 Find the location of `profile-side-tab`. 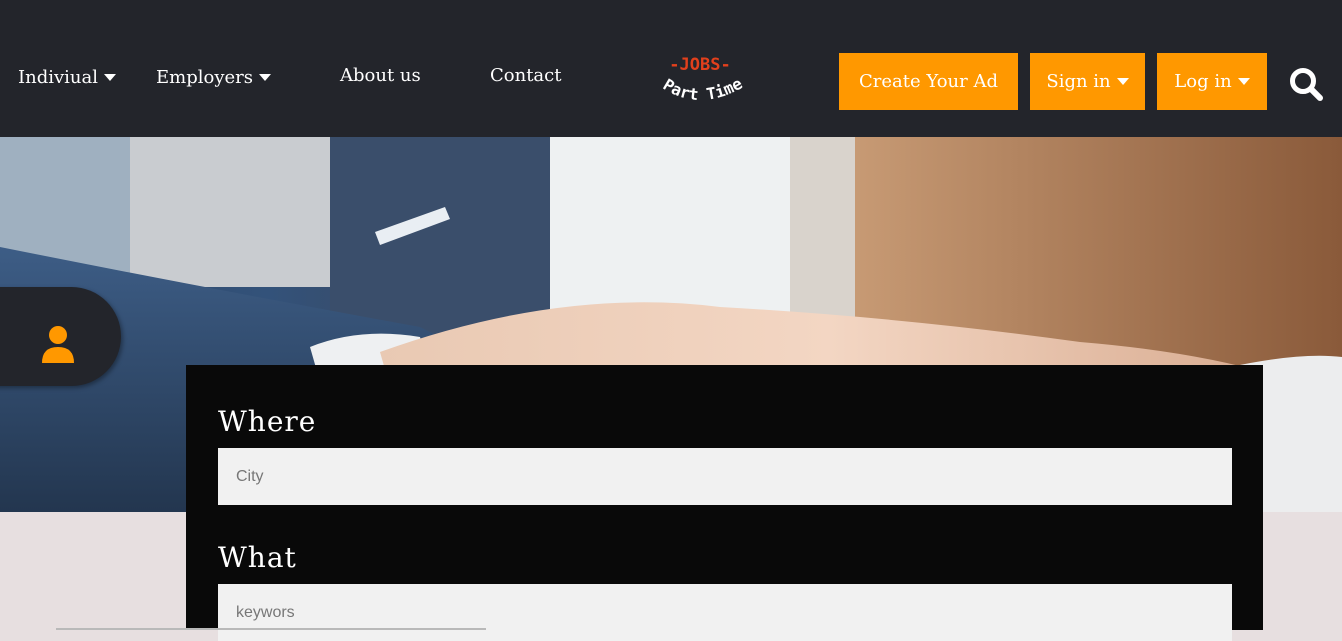

profile-side-tab is located at coordinates (60, 336).